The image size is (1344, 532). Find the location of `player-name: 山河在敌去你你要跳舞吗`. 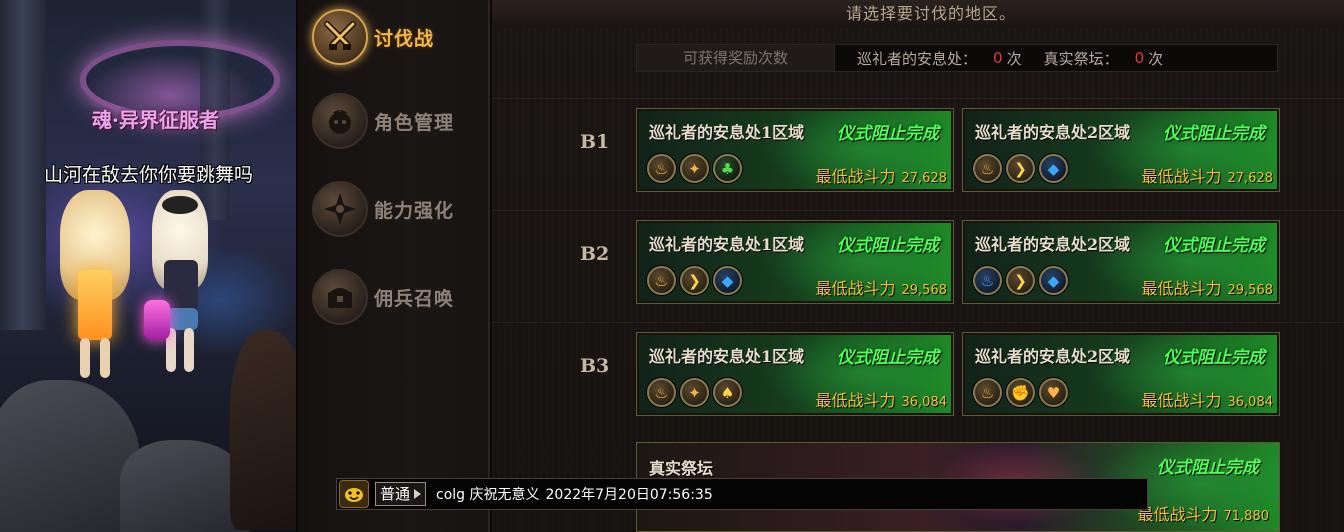

player-name: 山河在敌去你你要跳舞吗 is located at coordinates (149, 175).